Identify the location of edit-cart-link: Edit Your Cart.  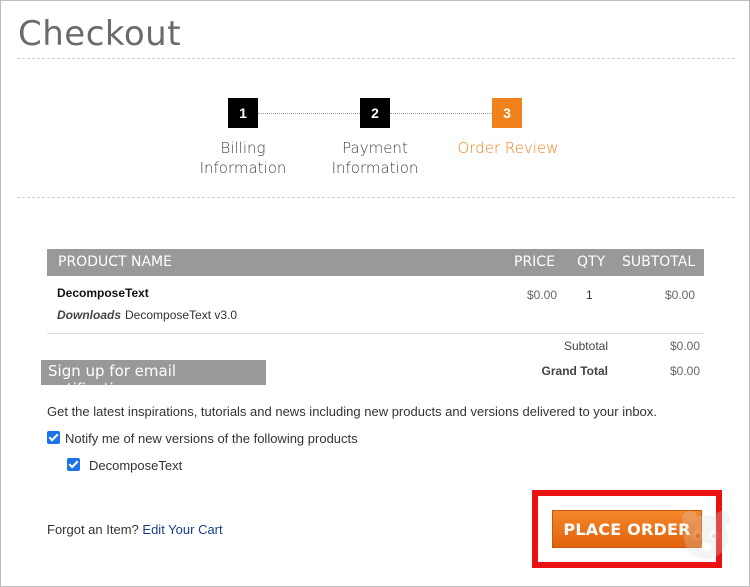
(182, 529).